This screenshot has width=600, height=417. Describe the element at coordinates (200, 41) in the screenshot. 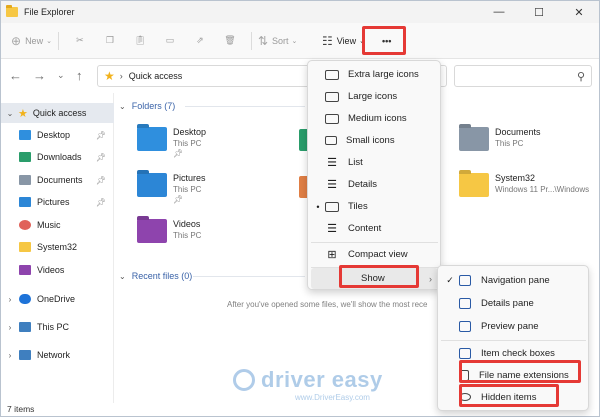

I see `share-icon: ⇗` at that location.